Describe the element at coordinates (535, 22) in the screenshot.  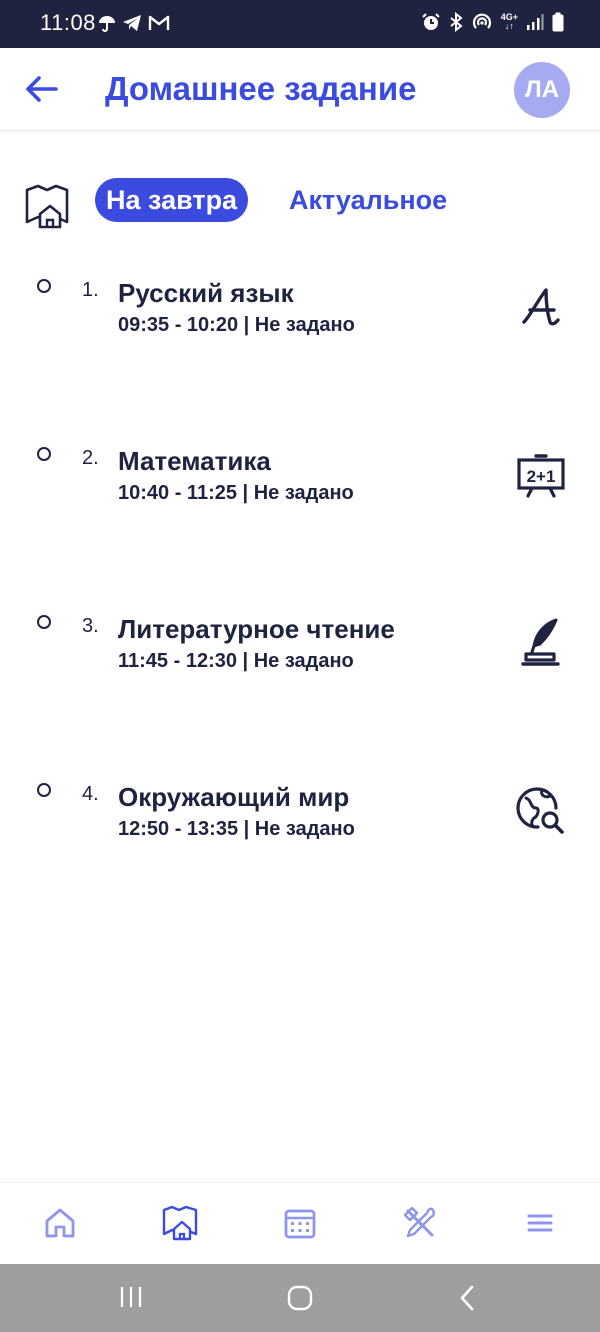
I see `signal-icon` at that location.